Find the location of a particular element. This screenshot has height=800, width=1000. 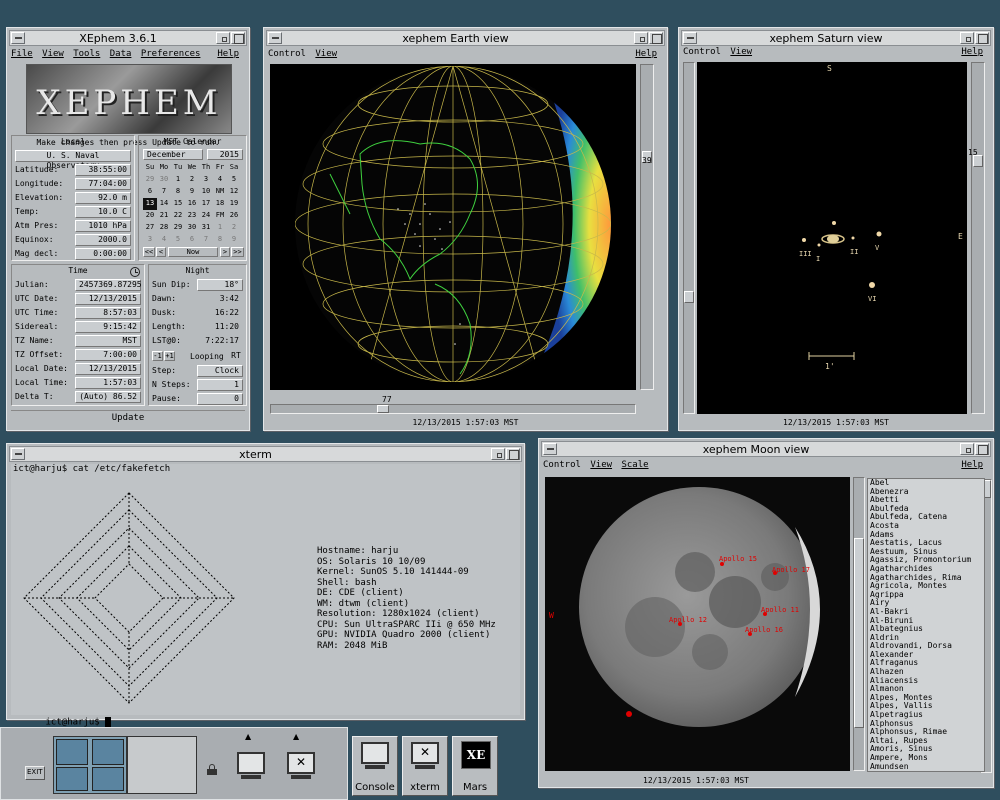

console-launcher: Console is located at coordinates (375, 766).